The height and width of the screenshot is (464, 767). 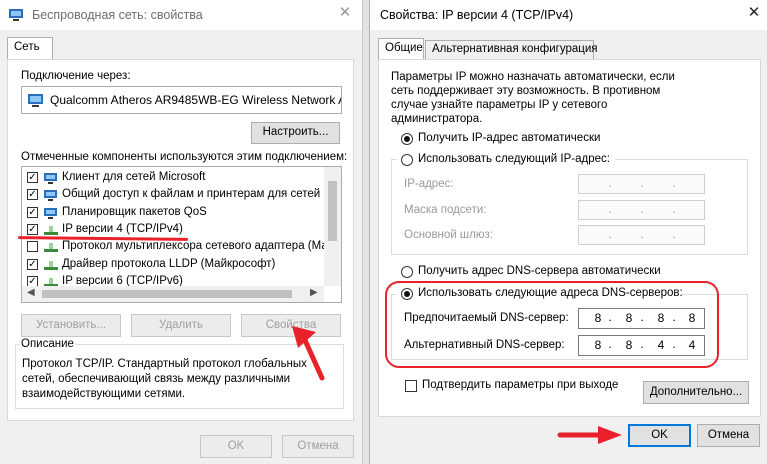 I want to click on component-checkbox, so click(x=32, y=247).